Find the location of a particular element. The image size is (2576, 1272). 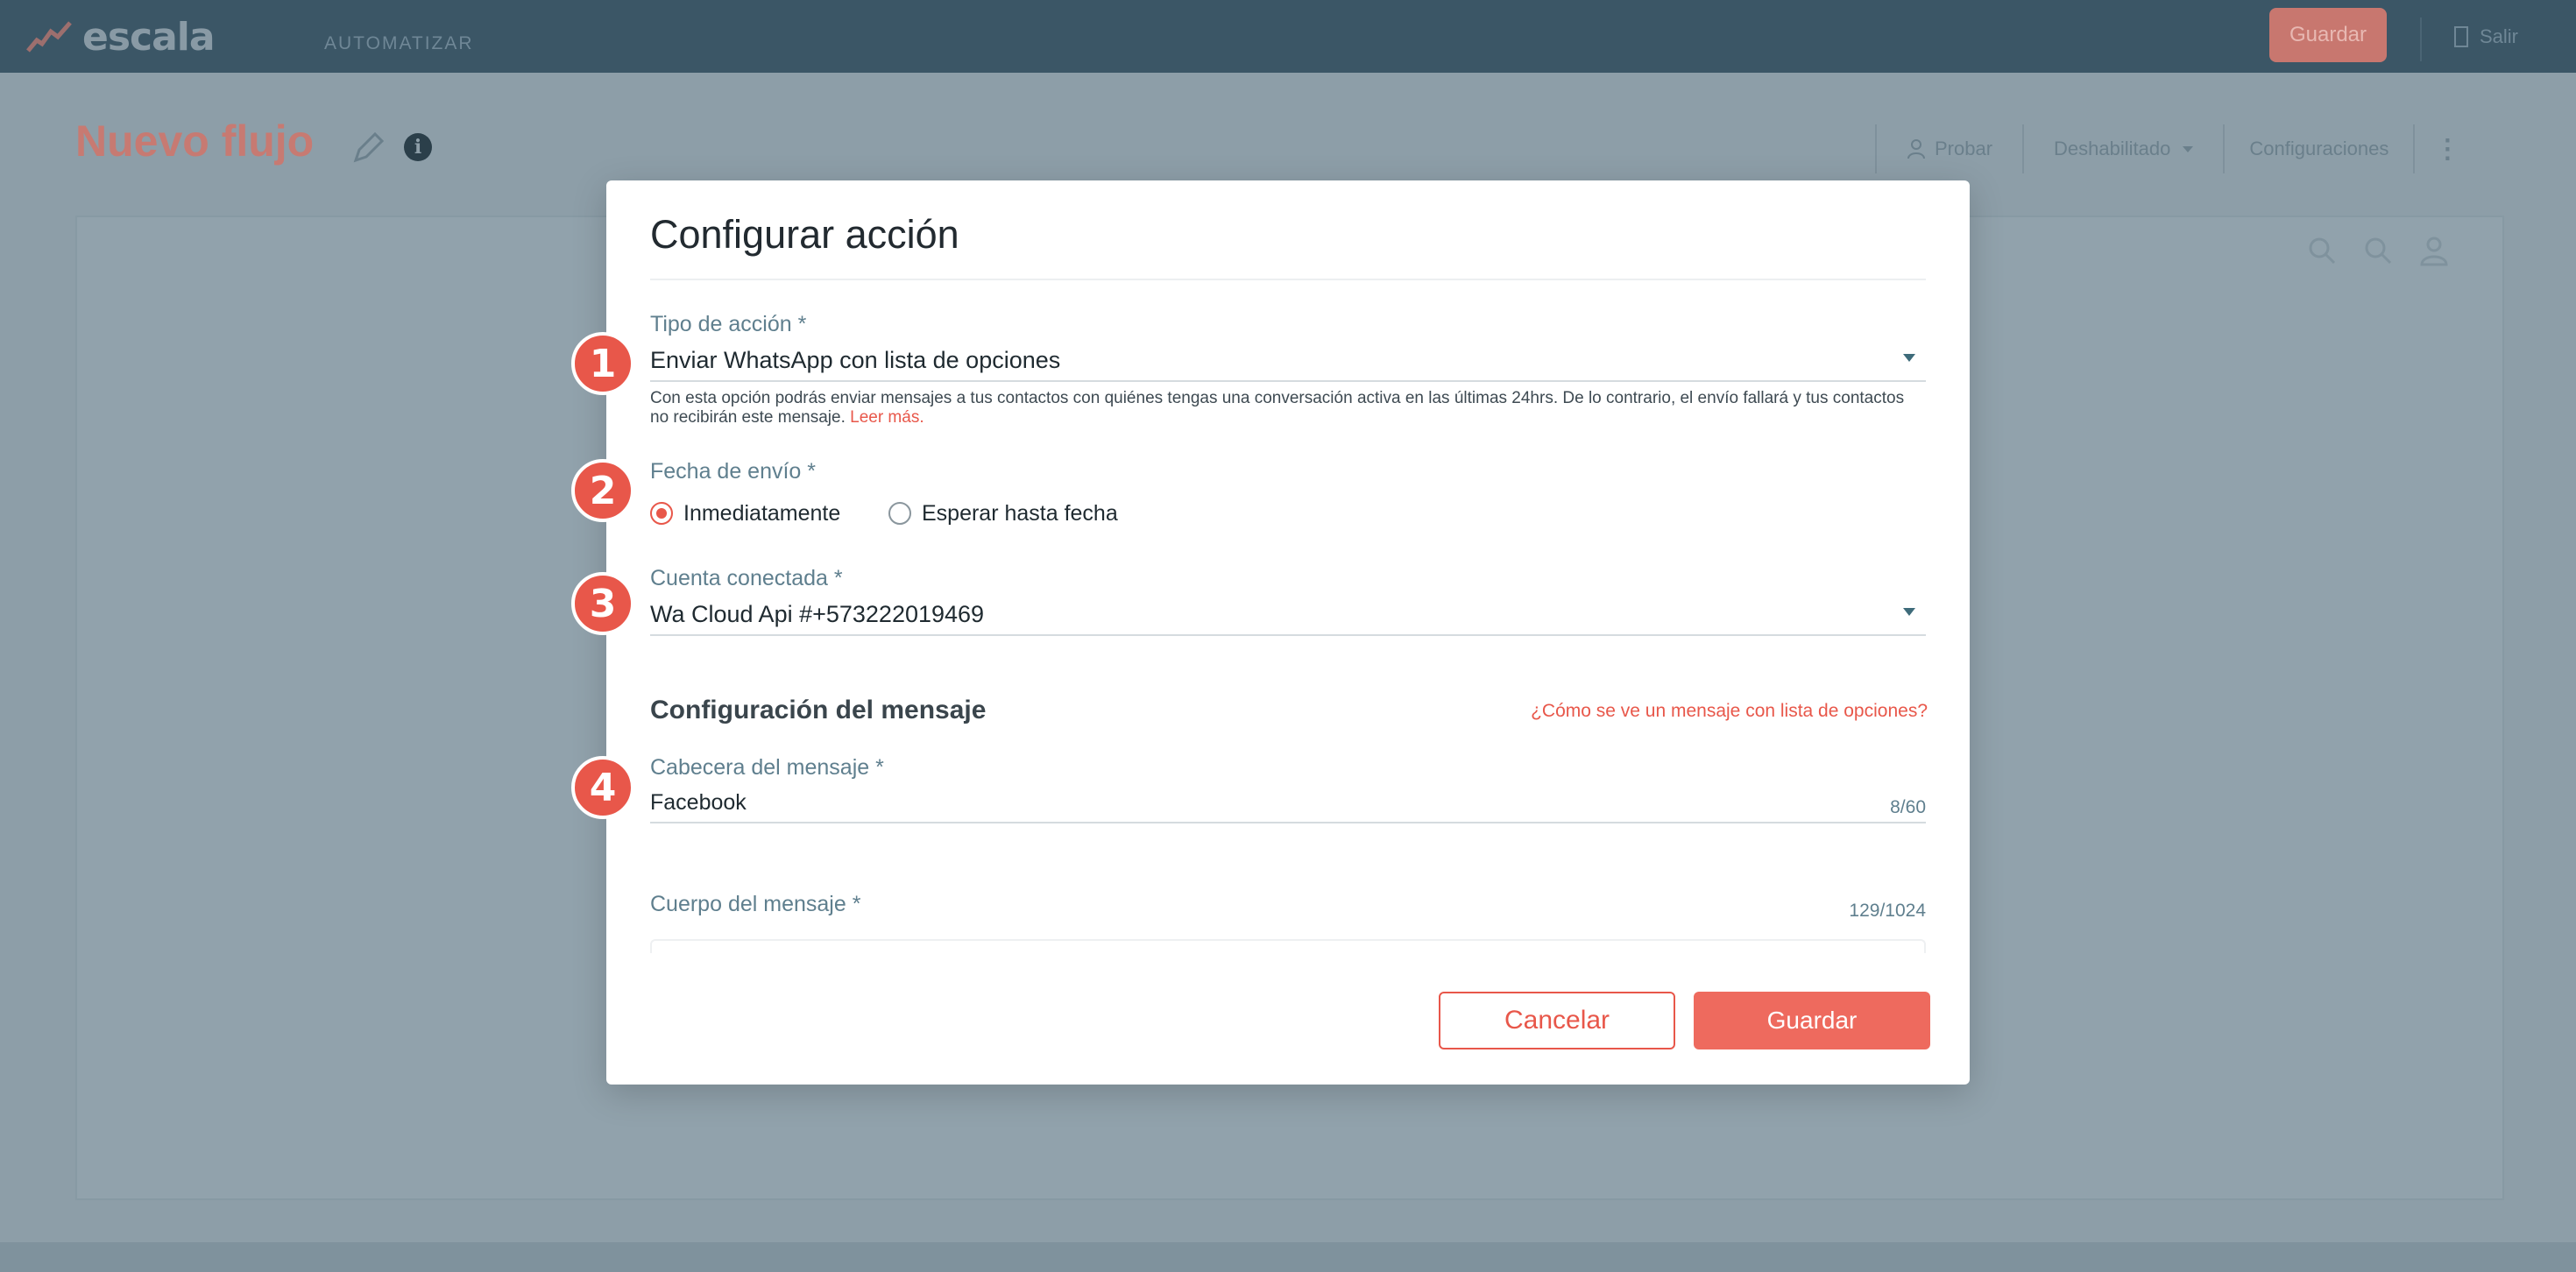

radio-immediately: Inmediatamente is located at coordinates (745, 513).